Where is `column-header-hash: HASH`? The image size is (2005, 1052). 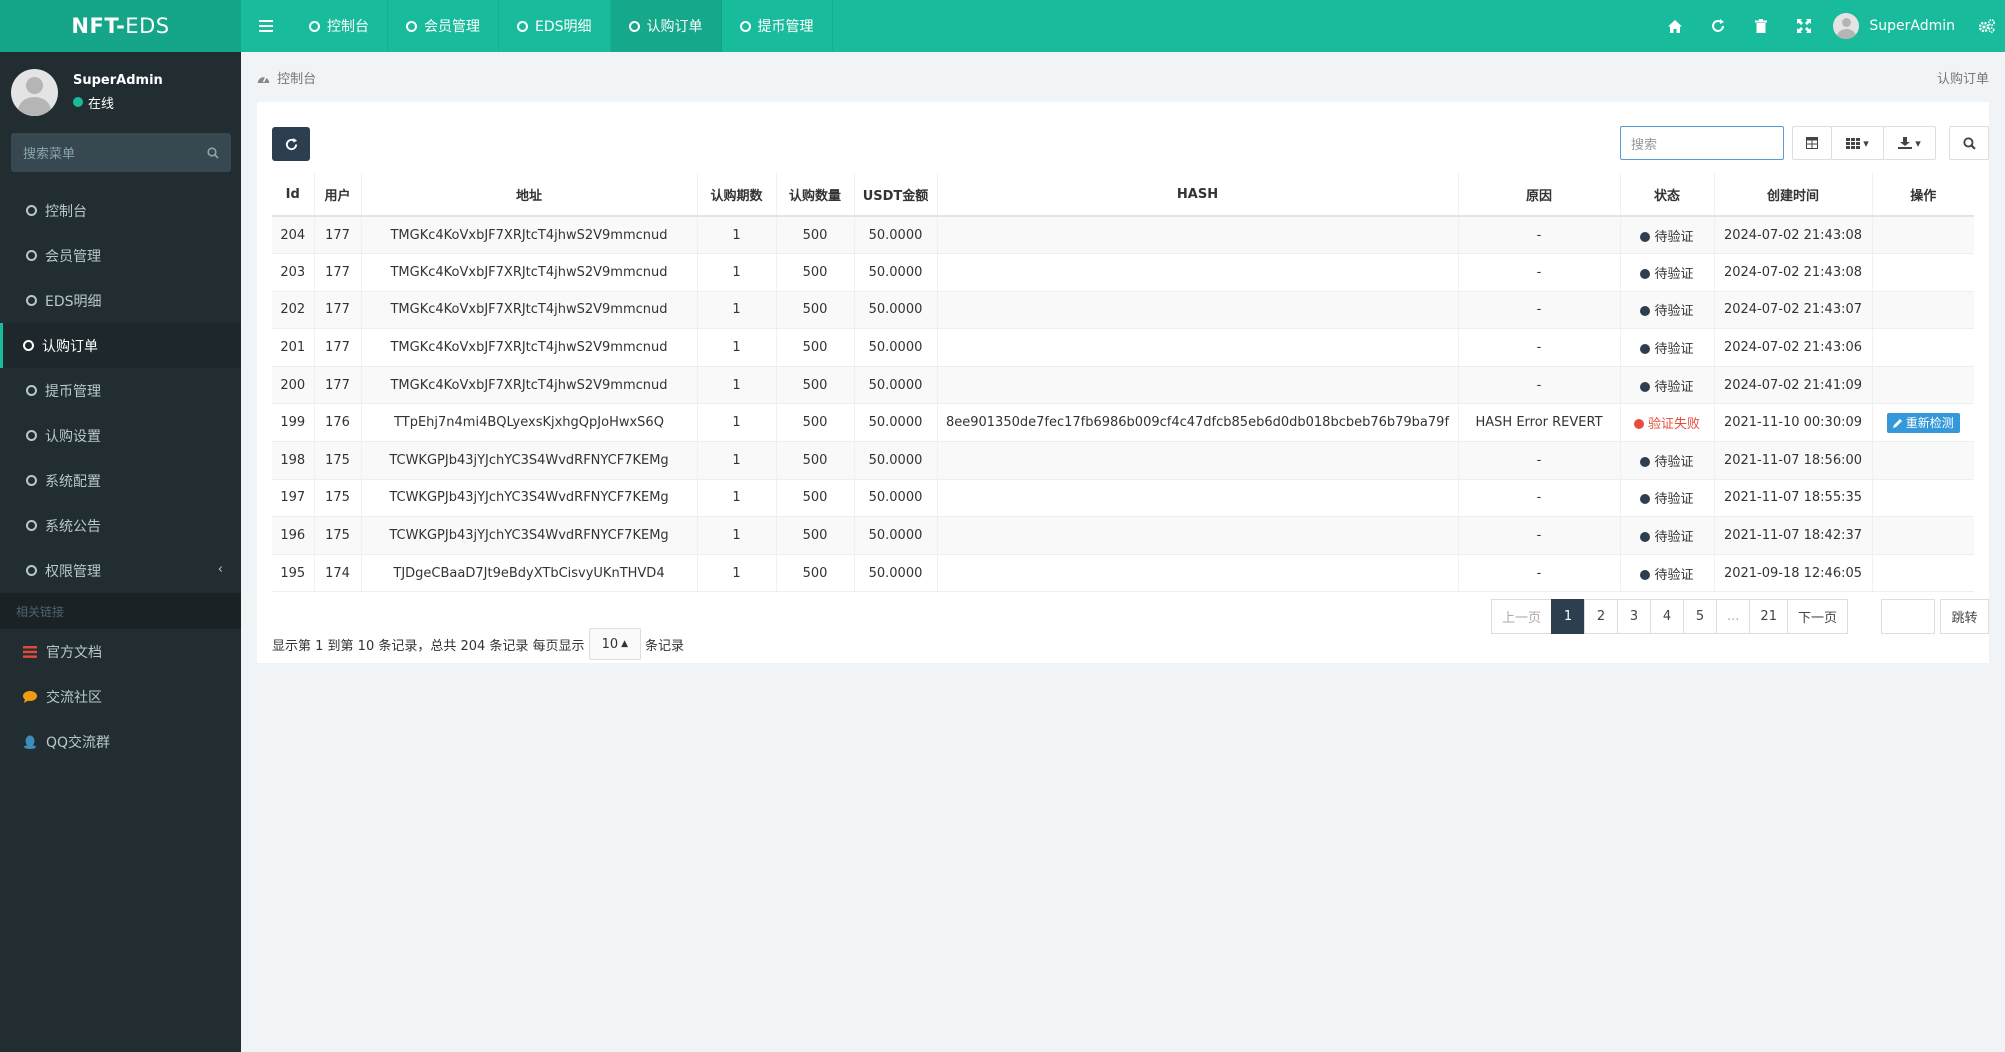 column-header-hash: HASH is located at coordinates (1198, 195).